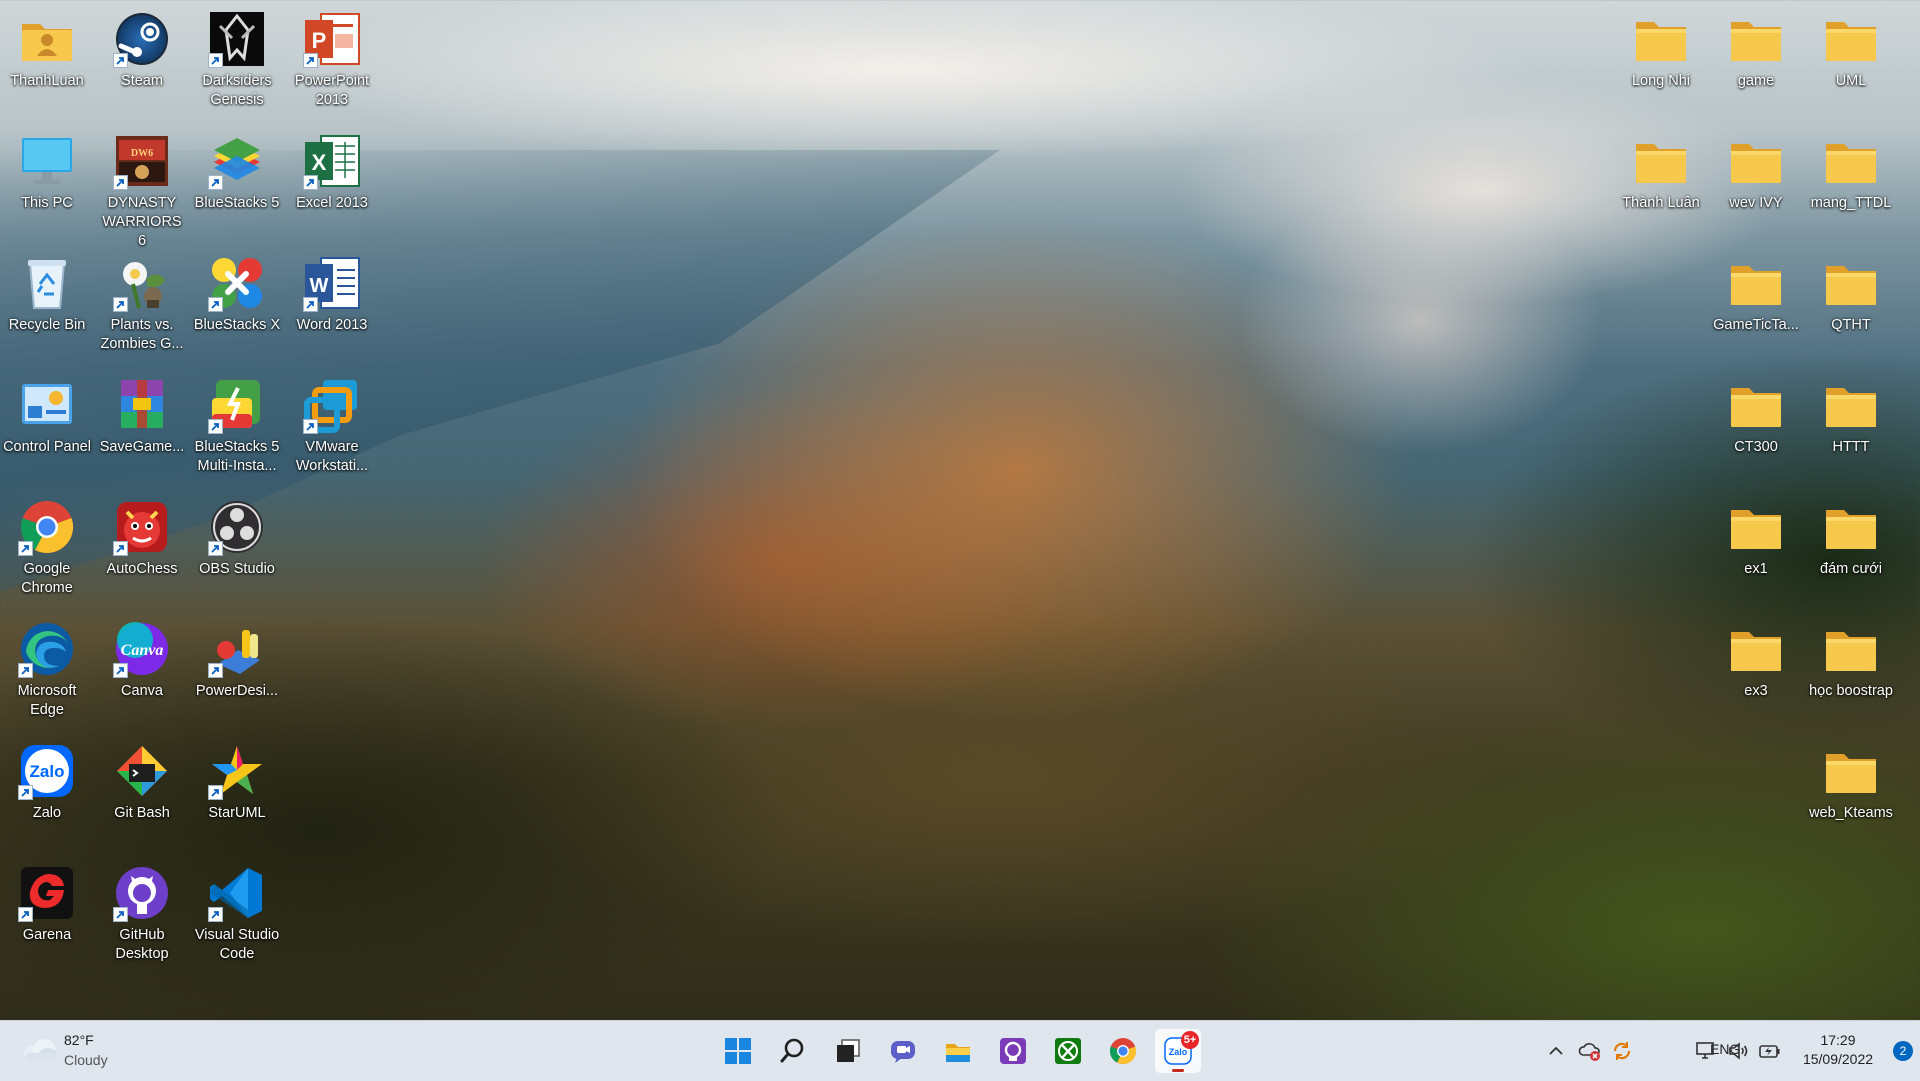 The height and width of the screenshot is (1081, 1920). Describe the element at coordinates (237, 944) in the screenshot. I see `desktop-icon-label: Visual Studio Code` at that location.